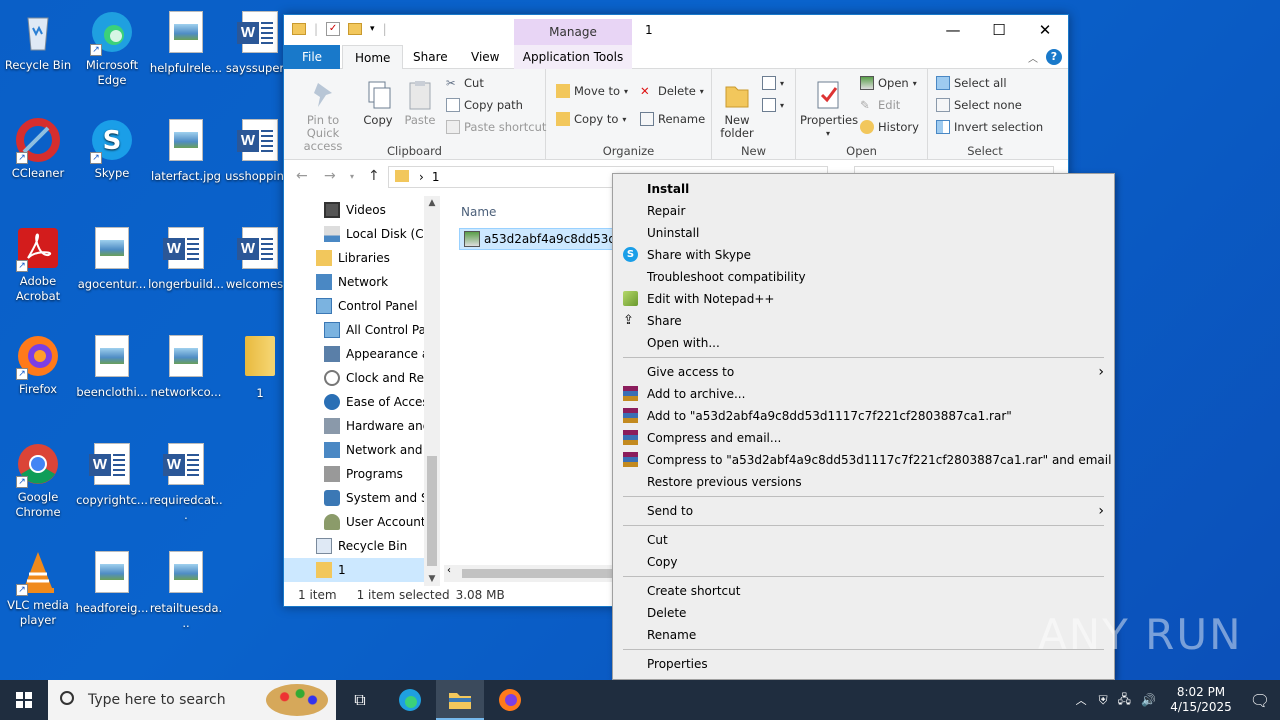 Image resolution: width=1280 pixels, height=720 pixels. I want to click on easy-access-button: ▾, so click(773, 105).